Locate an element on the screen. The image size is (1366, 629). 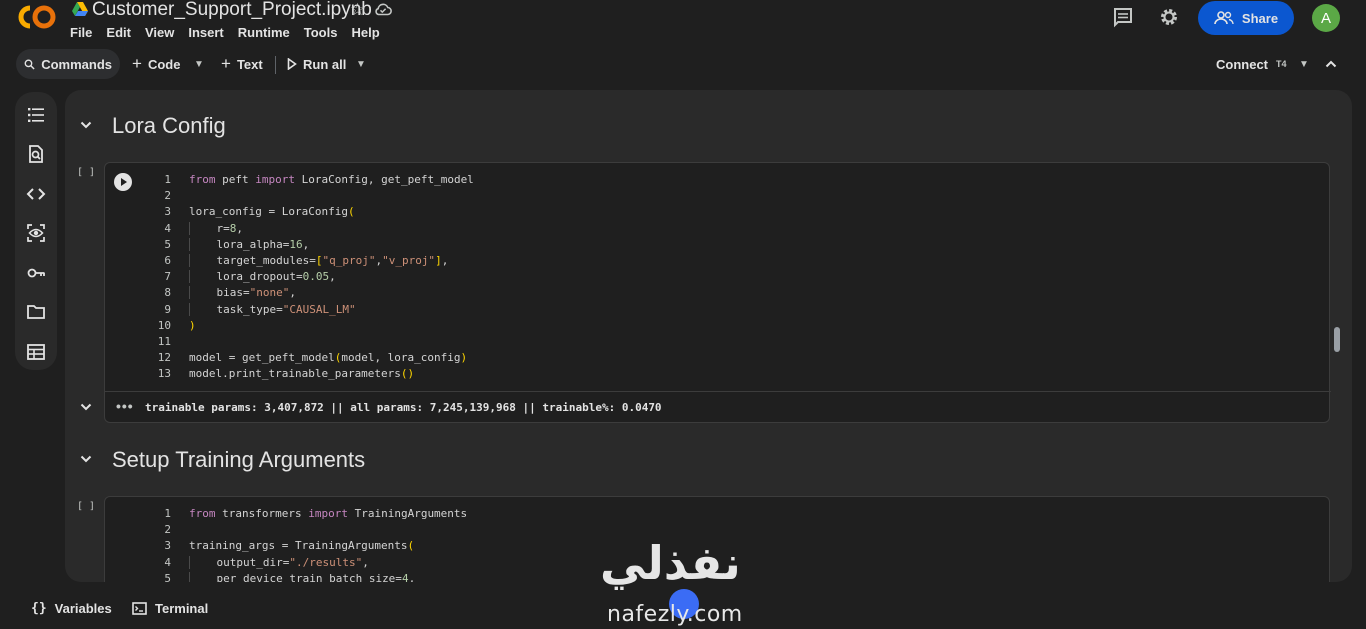
variable-inspector-eye-icon is located at coordinates (36, 233).